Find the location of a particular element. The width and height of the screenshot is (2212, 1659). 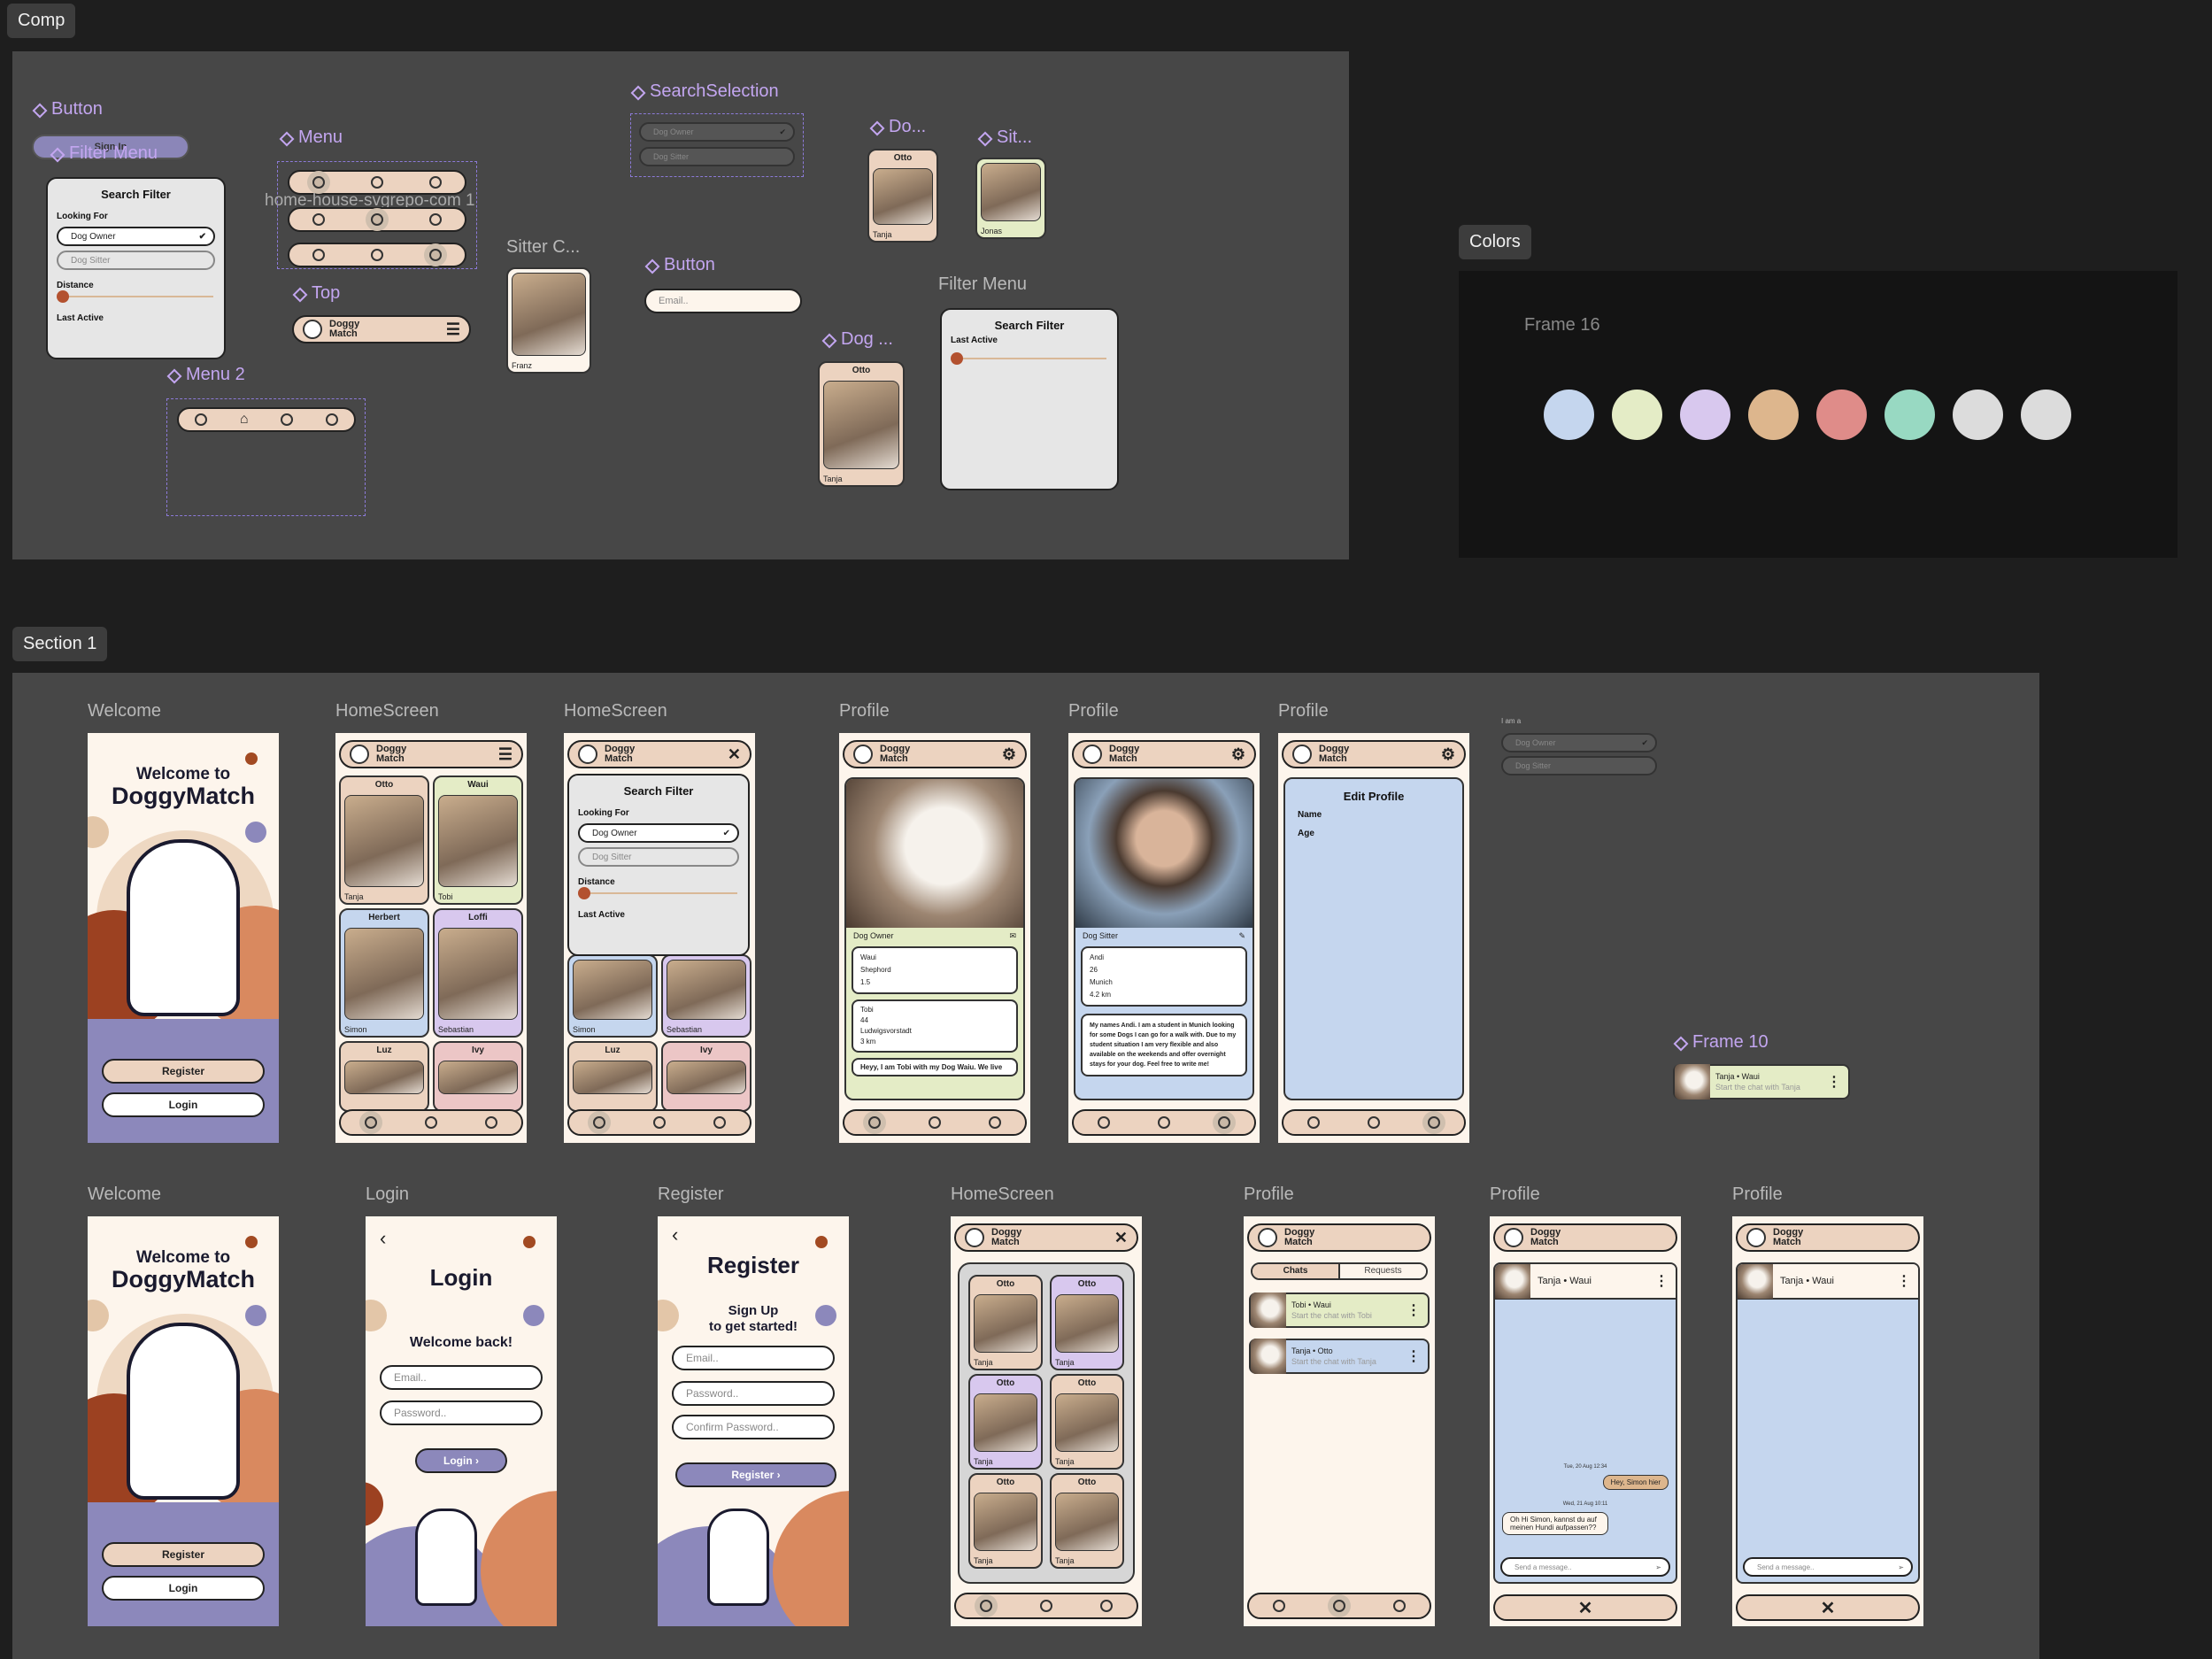

password-input: Password.. is located at coordinates (753, 1393).